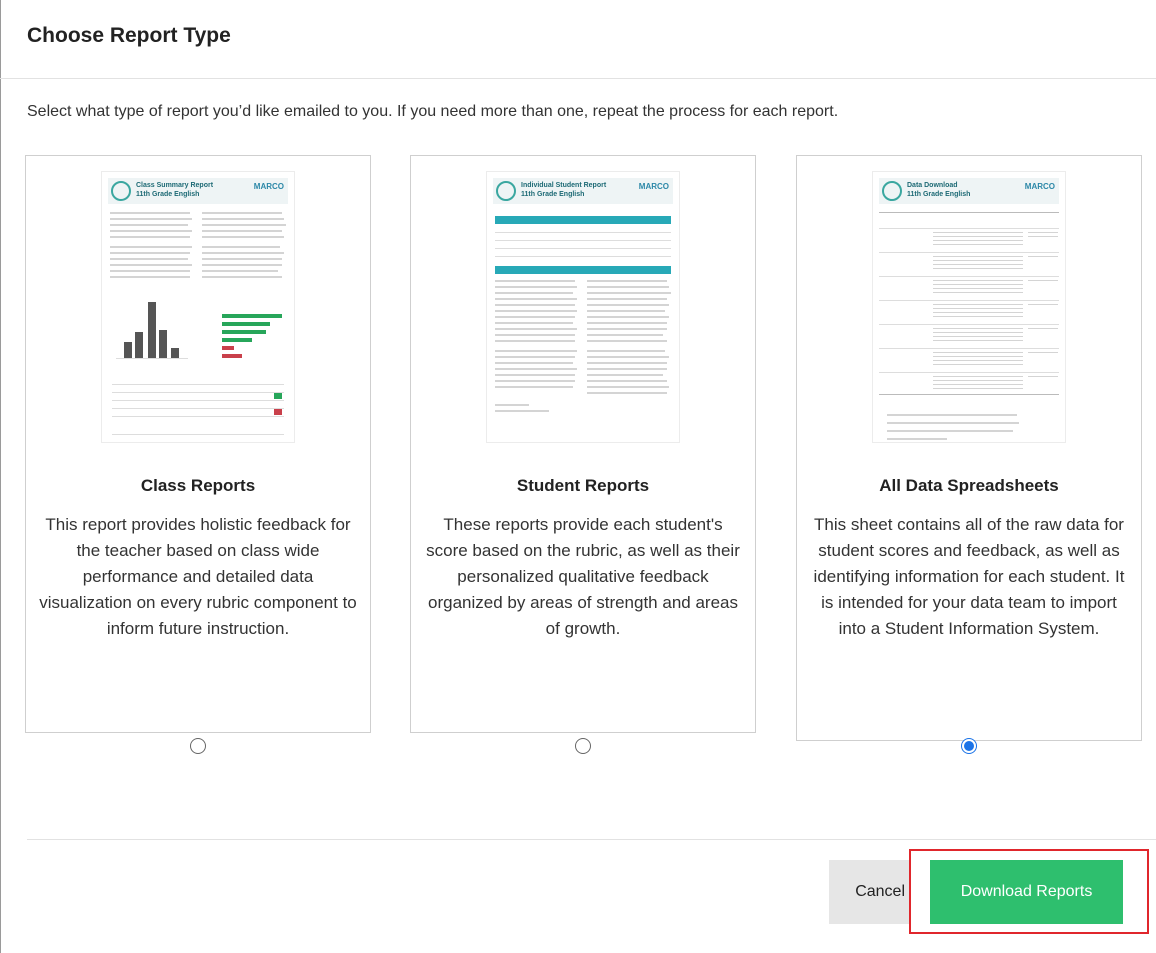  I want to click on header-divider, so click(578, 78).